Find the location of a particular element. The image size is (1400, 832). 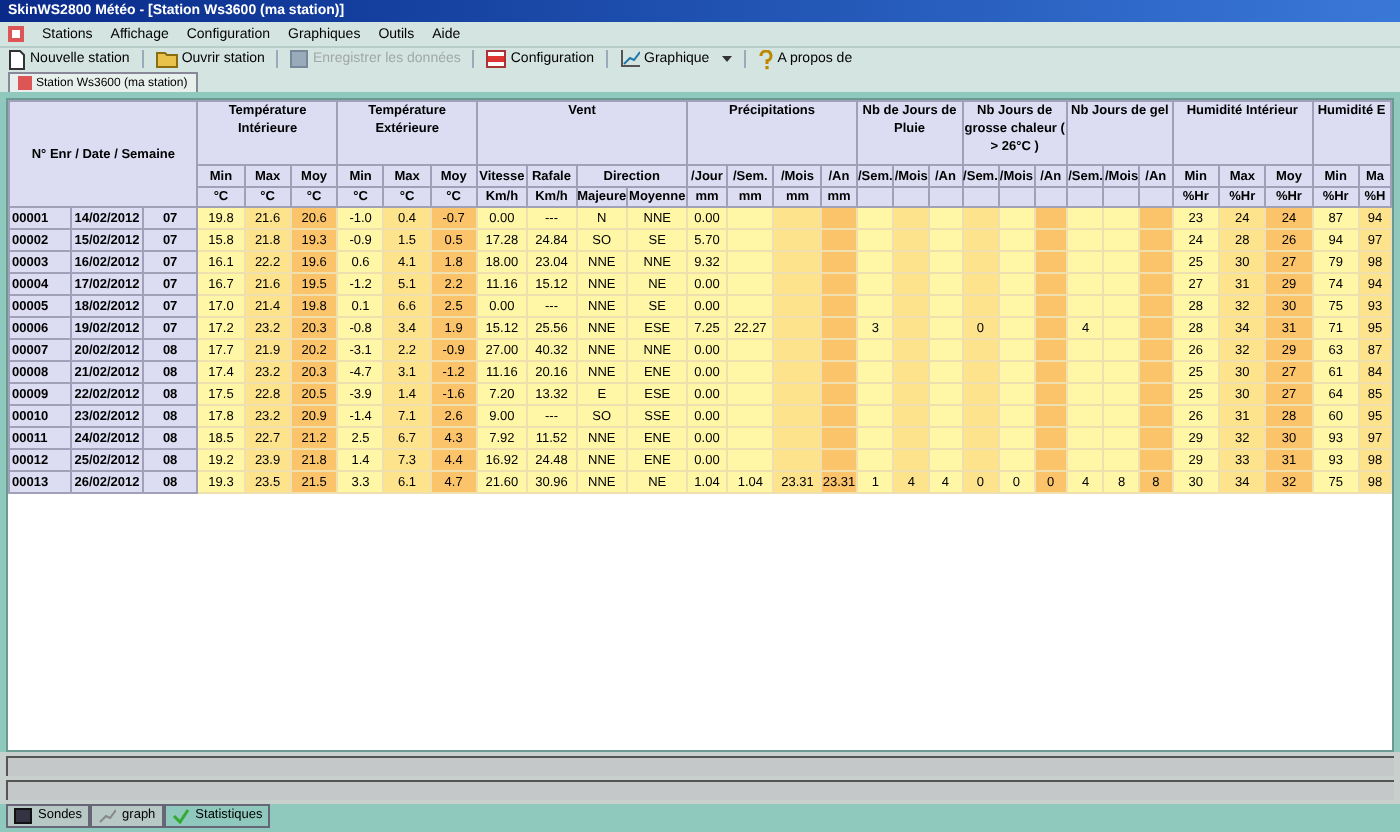

caret-icon is located at coordinates (726, 59).